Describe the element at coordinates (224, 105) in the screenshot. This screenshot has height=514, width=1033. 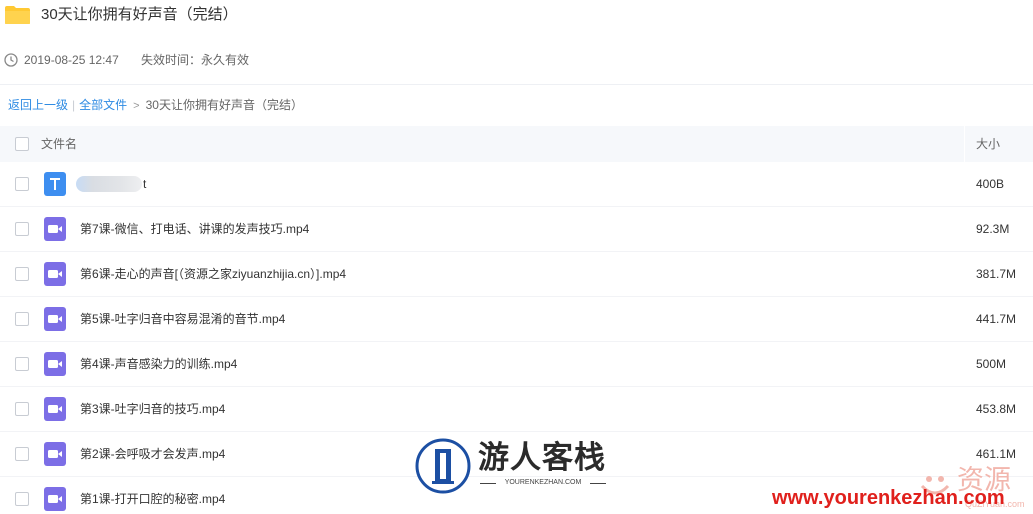
I see `breadcrumb-current: 30天让你拥有好声音（完结）` at that location.